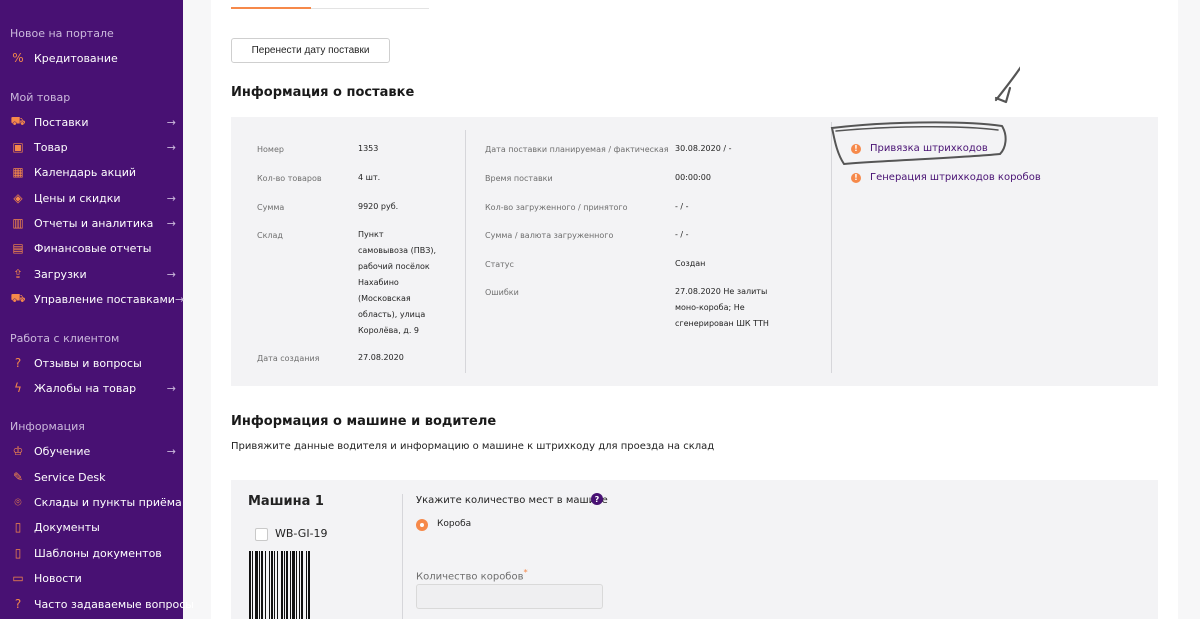 This screenshot has height=619, width=1200. I want to click on label-loaded-sum: Сумма / валюта загруженного, so click(549, 235).